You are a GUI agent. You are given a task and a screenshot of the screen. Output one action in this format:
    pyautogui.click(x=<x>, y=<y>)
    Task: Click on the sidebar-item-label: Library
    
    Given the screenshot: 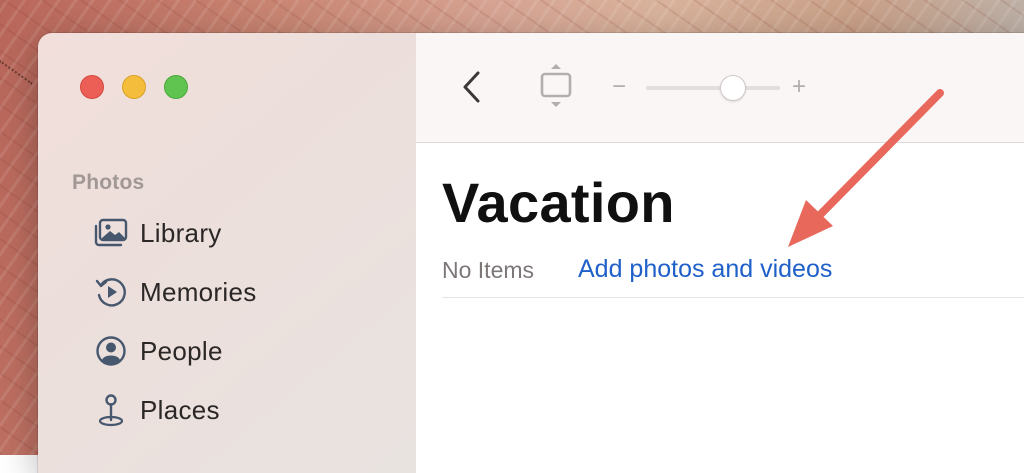 What is the action you would take?
    pyautogui.click(x=181, y=232)
    